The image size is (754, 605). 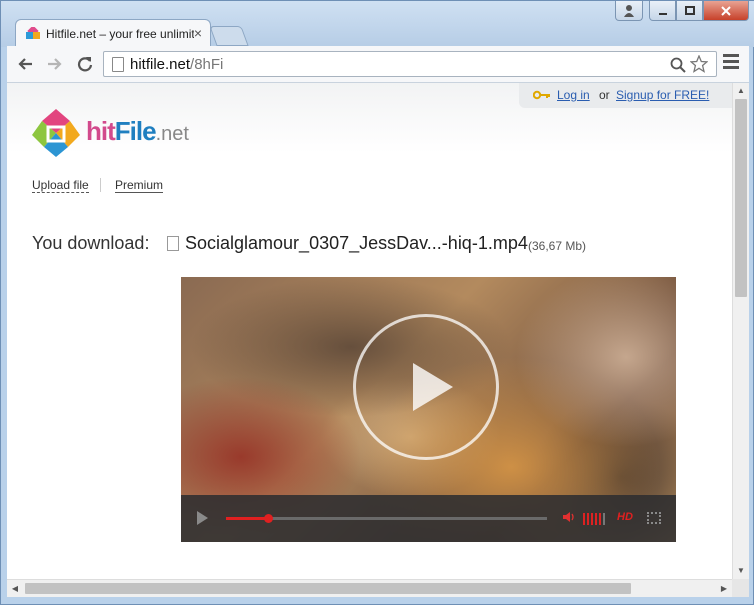 What do you see at coordinates (433, 387) in the screenshot?
I see `play-icon` at bounding box center [433, 387].